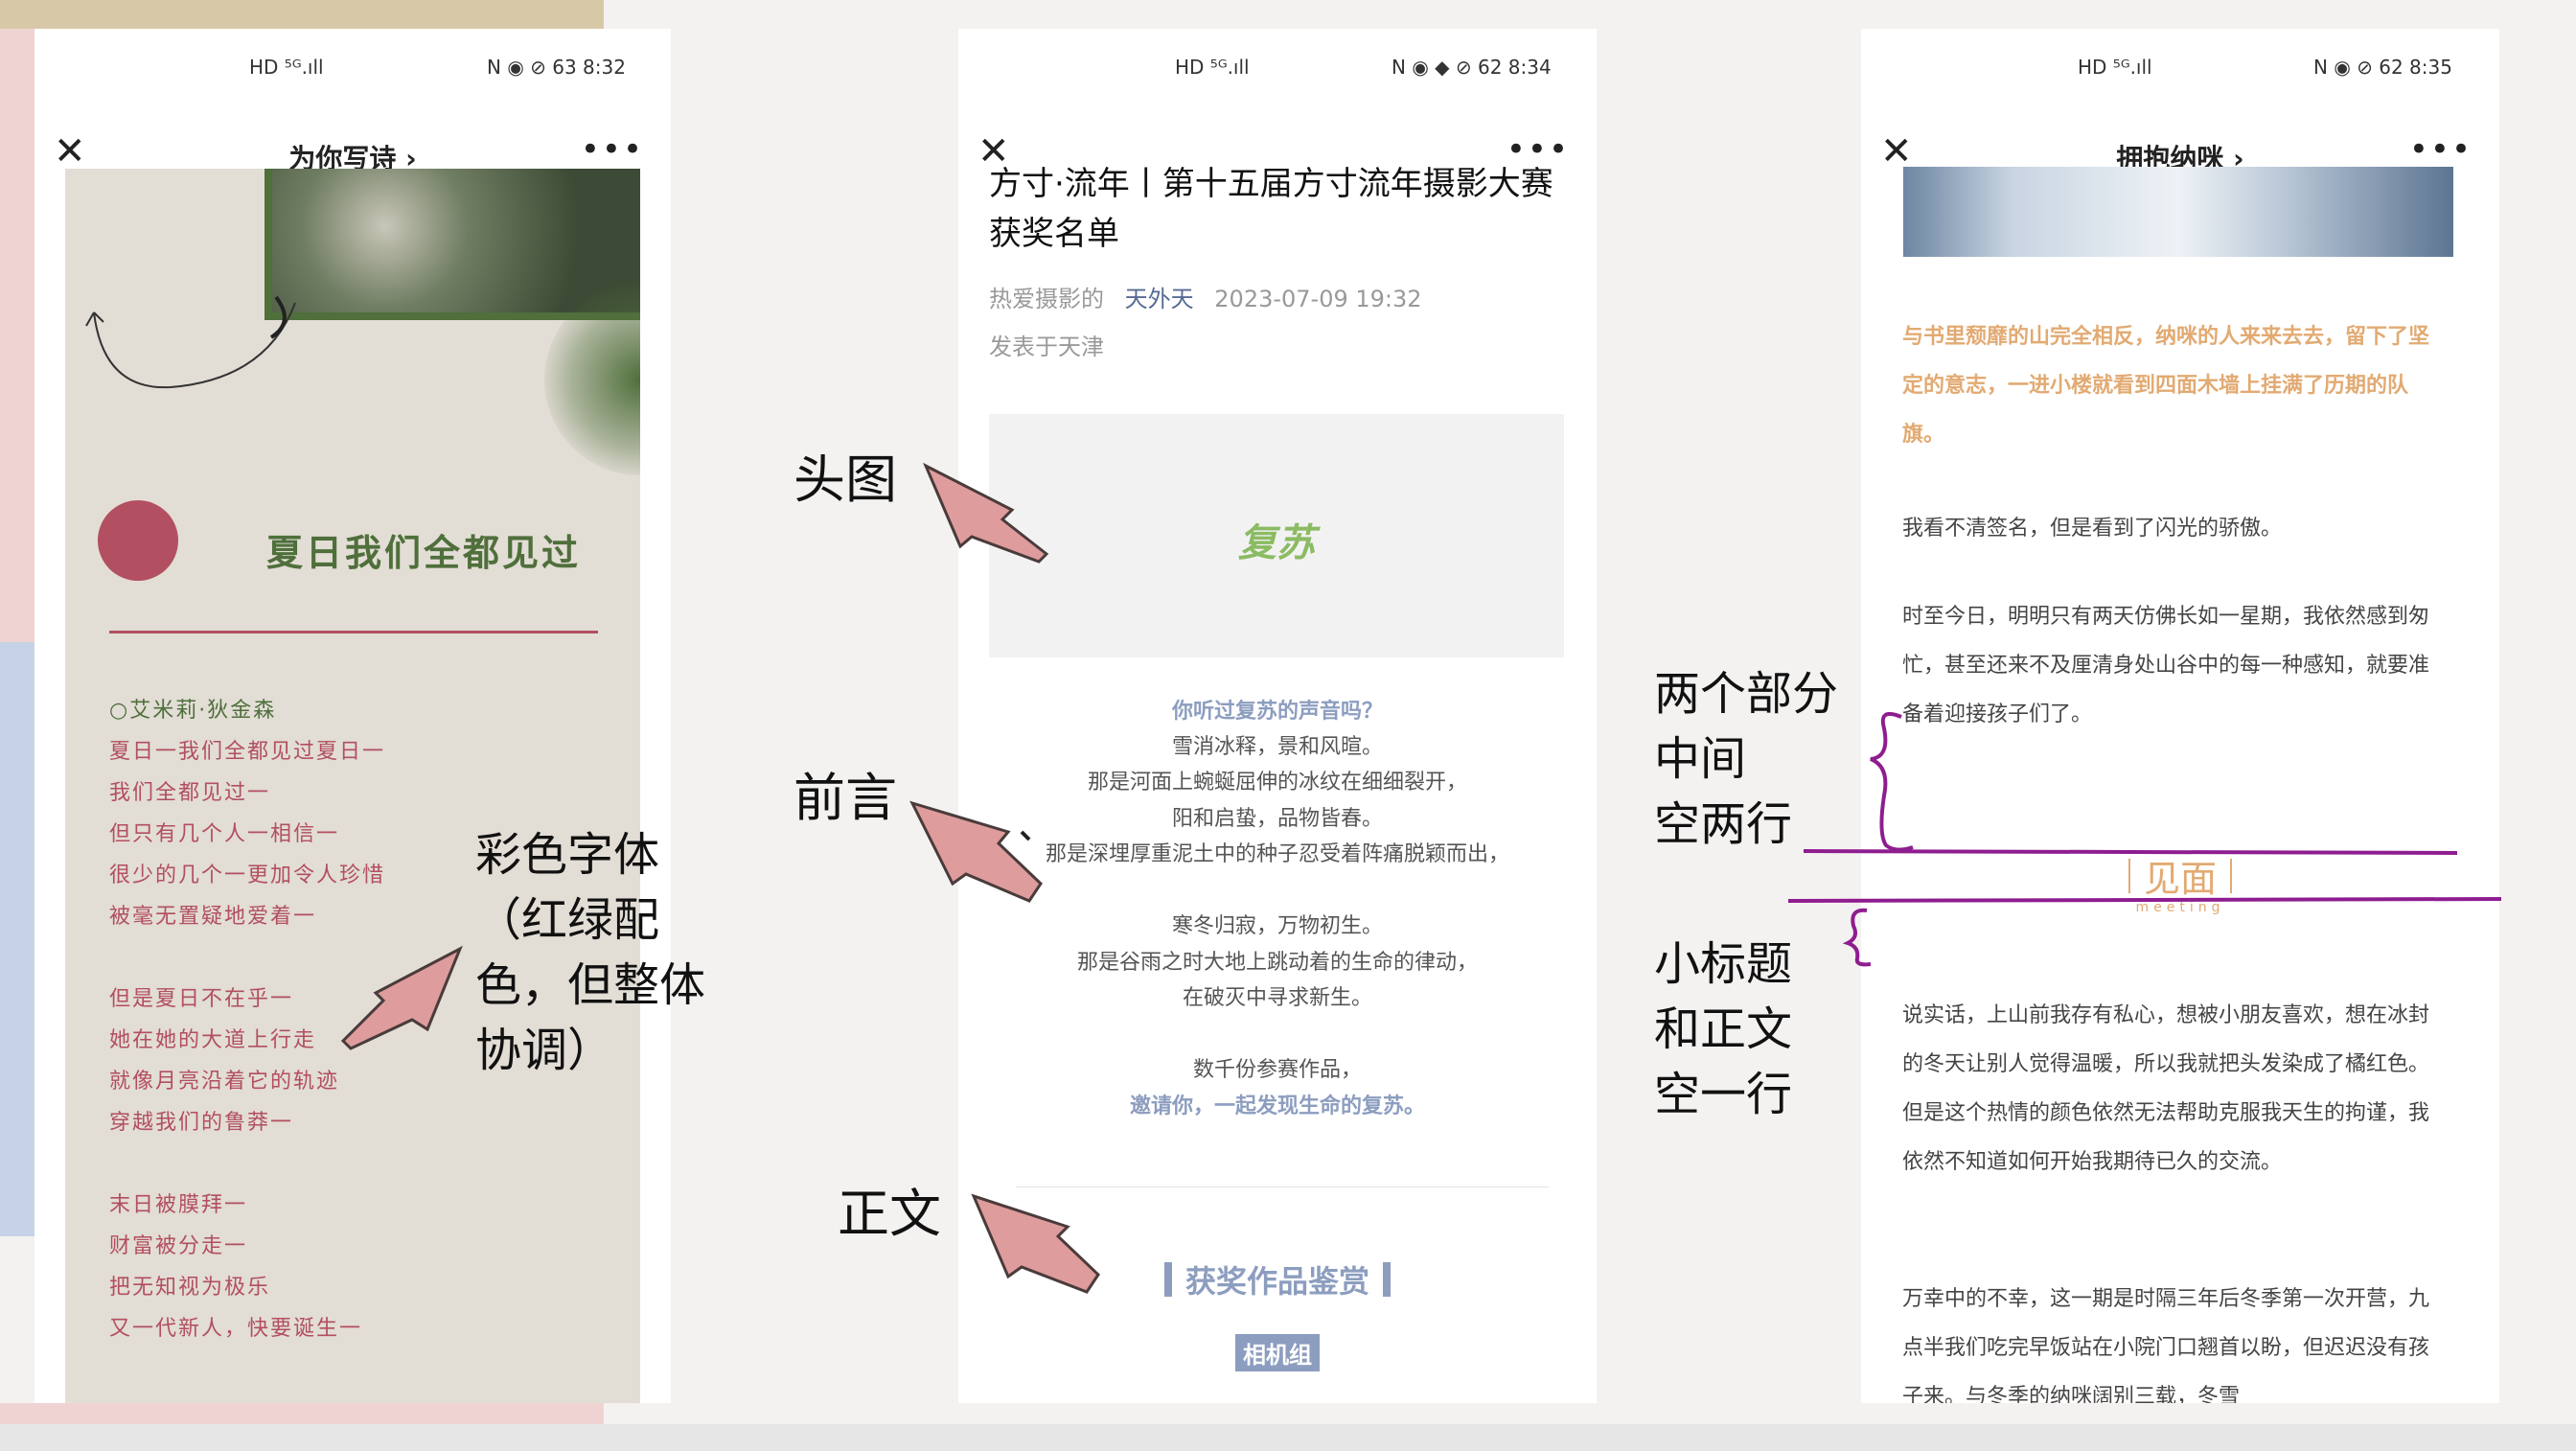 The image size is (2576, 1451). I want to click on purple-marker-lines, so click(2144, 839).